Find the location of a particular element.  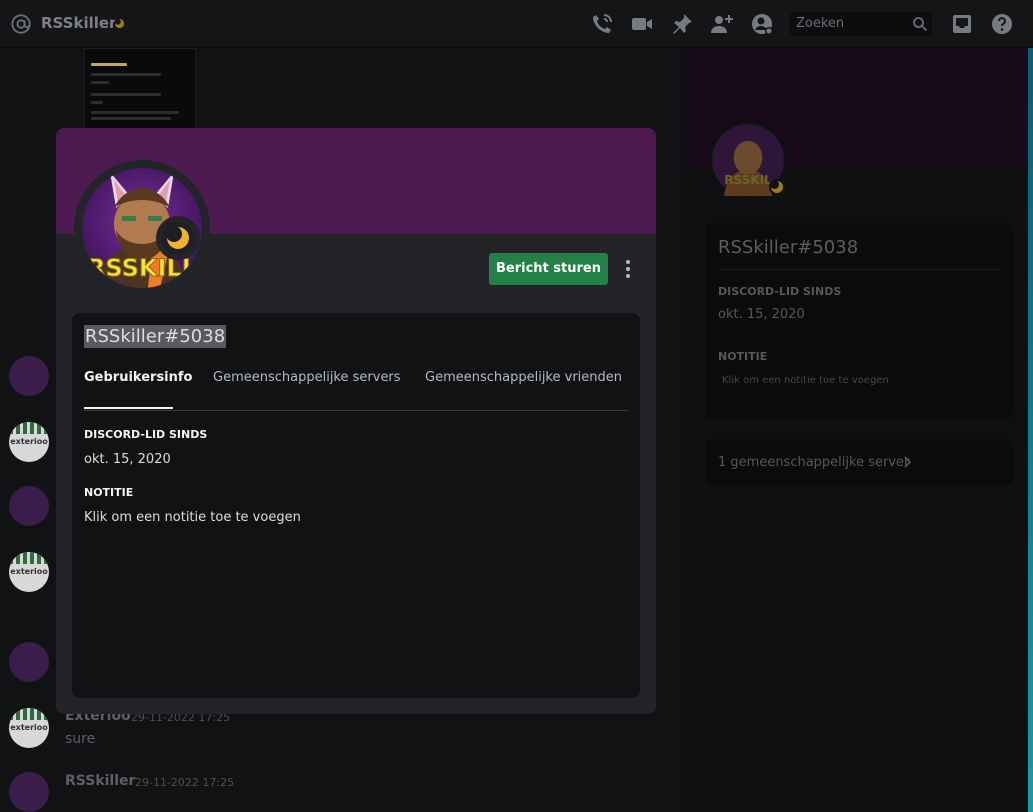

message-author: RSSkiller is located at coordinates (100, 781).